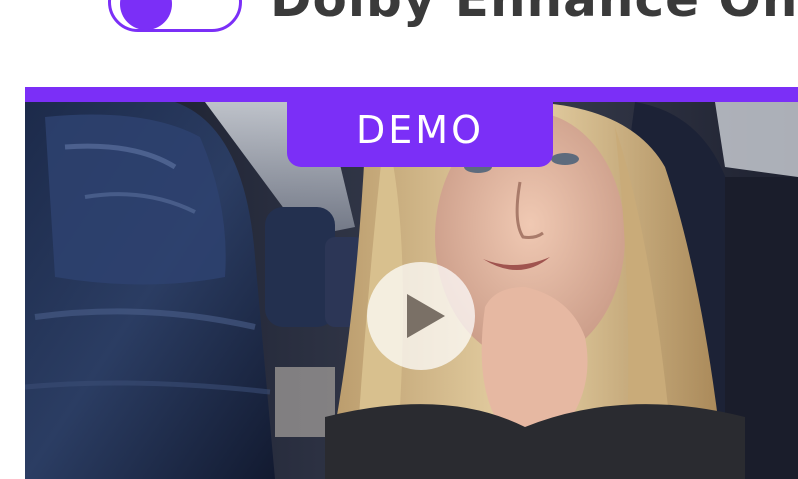 This screenshot has height=479, width=798. I want to click on play-button, so click(421, 316).